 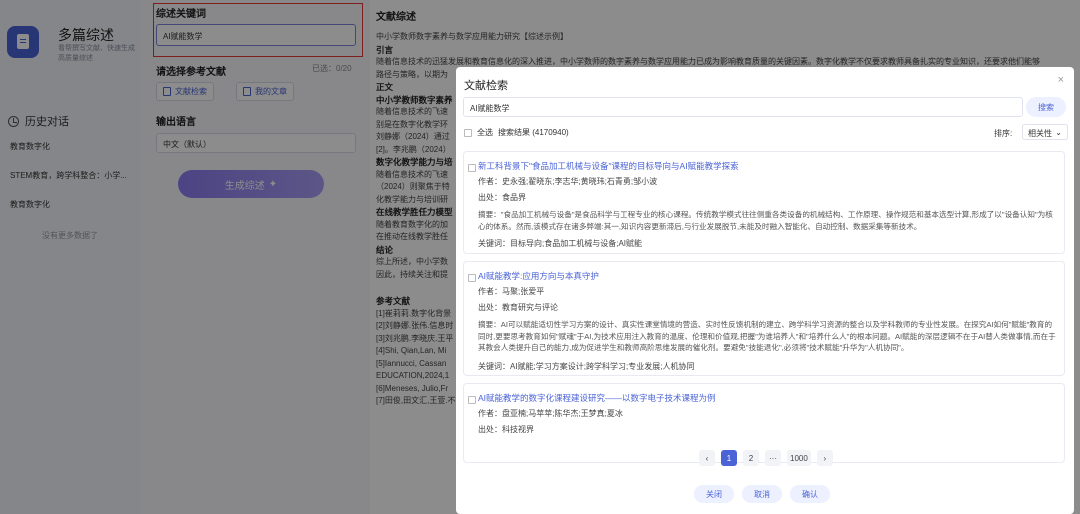 I want to click on search-button: 搜索, so click(x=1046, y=107).